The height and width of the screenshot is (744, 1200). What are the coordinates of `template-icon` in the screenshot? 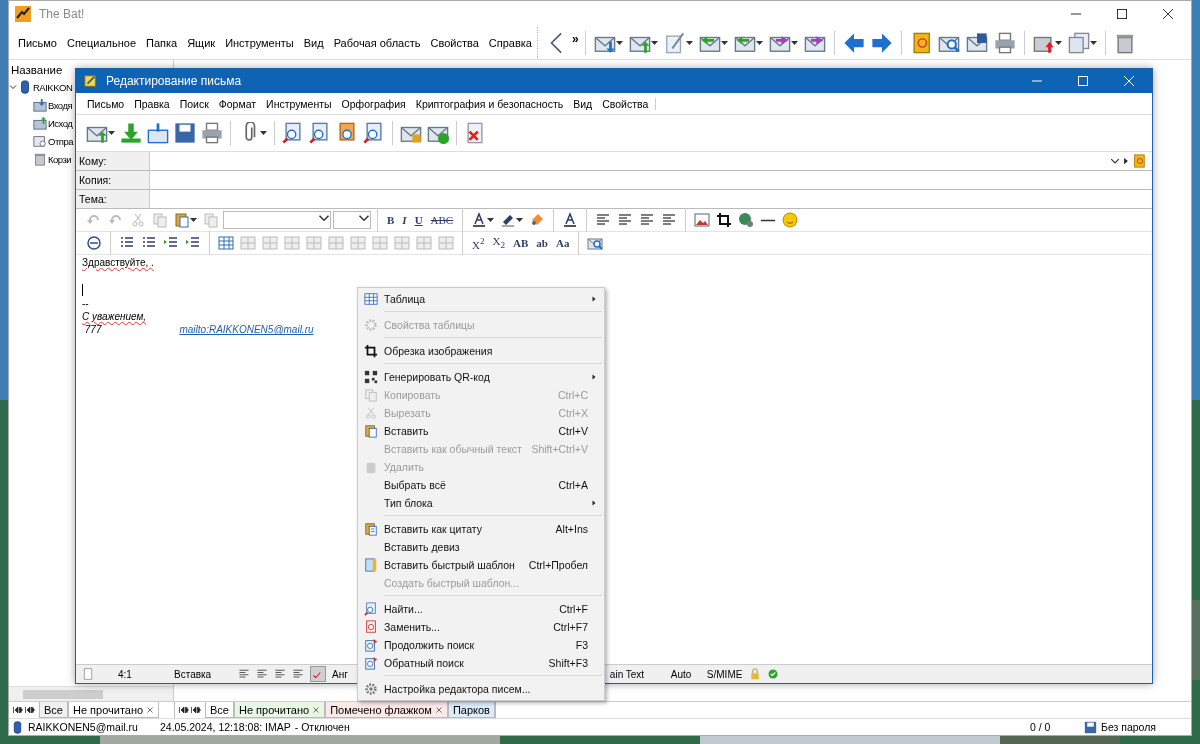 It's located at (371, 565).